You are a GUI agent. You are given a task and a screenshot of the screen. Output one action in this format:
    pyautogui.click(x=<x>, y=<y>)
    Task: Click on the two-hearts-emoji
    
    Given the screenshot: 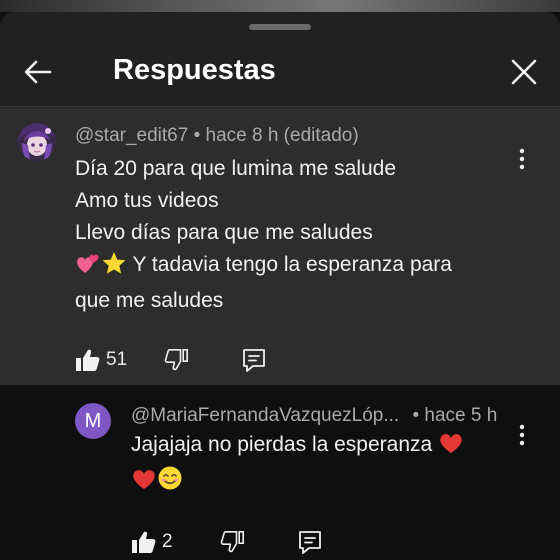 What is the action you would take?
    pyautogui.click(x=88, y=268)
    